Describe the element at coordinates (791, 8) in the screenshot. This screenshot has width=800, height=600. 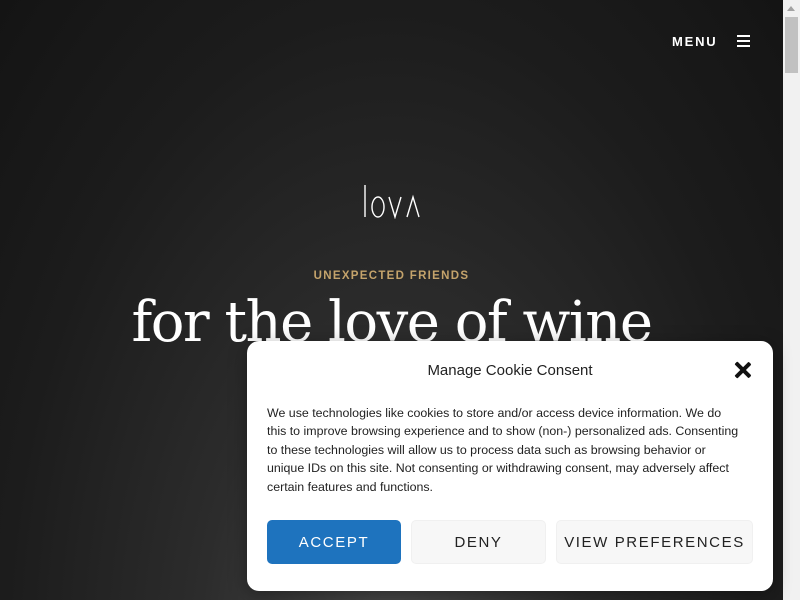
I see `scroll-up-arrow-icon` at that location.